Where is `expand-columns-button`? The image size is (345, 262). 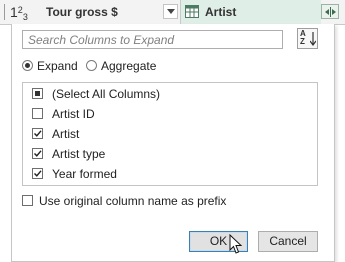 expand-columns-button is located at coordinates (330, 11).